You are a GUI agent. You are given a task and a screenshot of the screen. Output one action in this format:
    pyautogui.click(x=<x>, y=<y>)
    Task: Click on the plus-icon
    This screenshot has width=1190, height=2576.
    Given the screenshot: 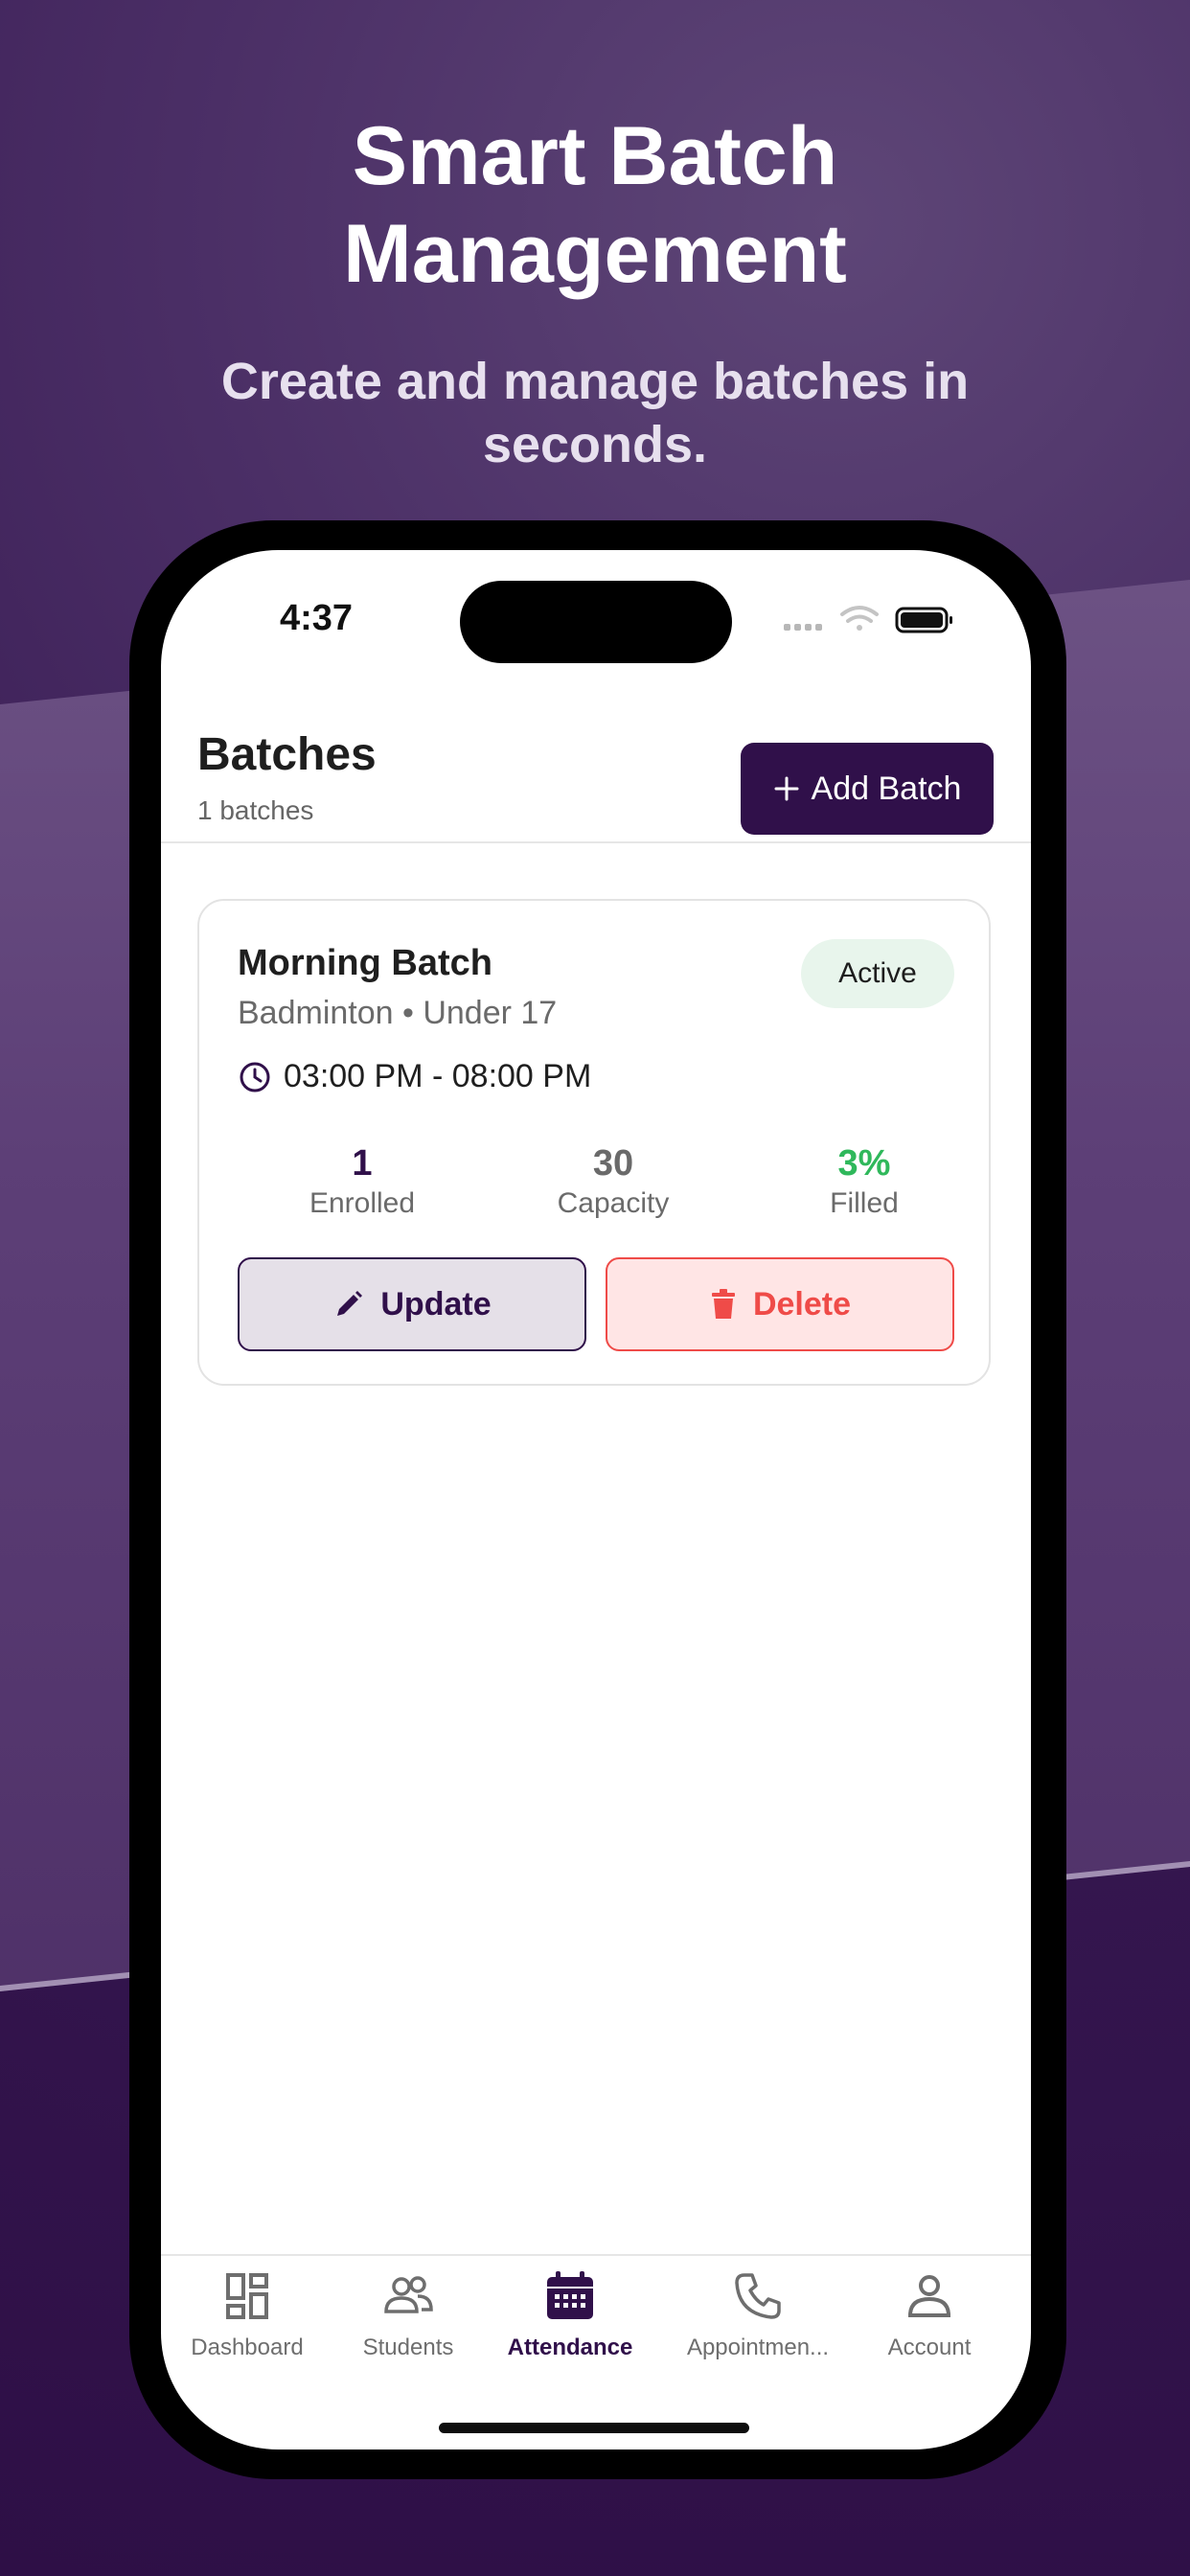 What is the action you would take?
    pyautogui.click(x=787, y=788)
    